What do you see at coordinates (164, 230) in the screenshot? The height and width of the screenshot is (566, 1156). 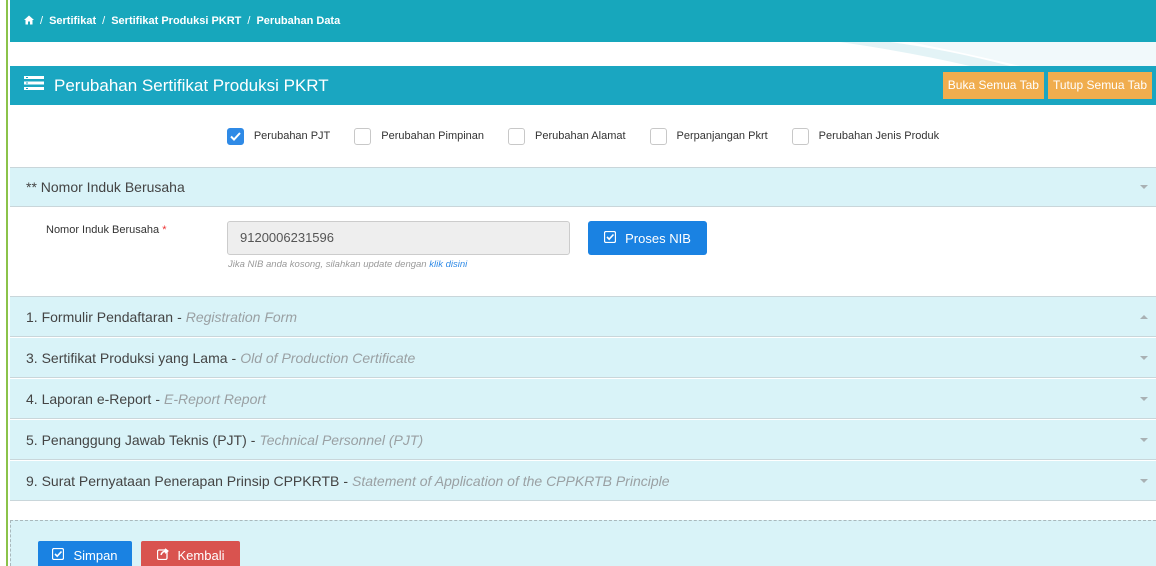 I see `required-marker: *` at bounding box center [164, 230].